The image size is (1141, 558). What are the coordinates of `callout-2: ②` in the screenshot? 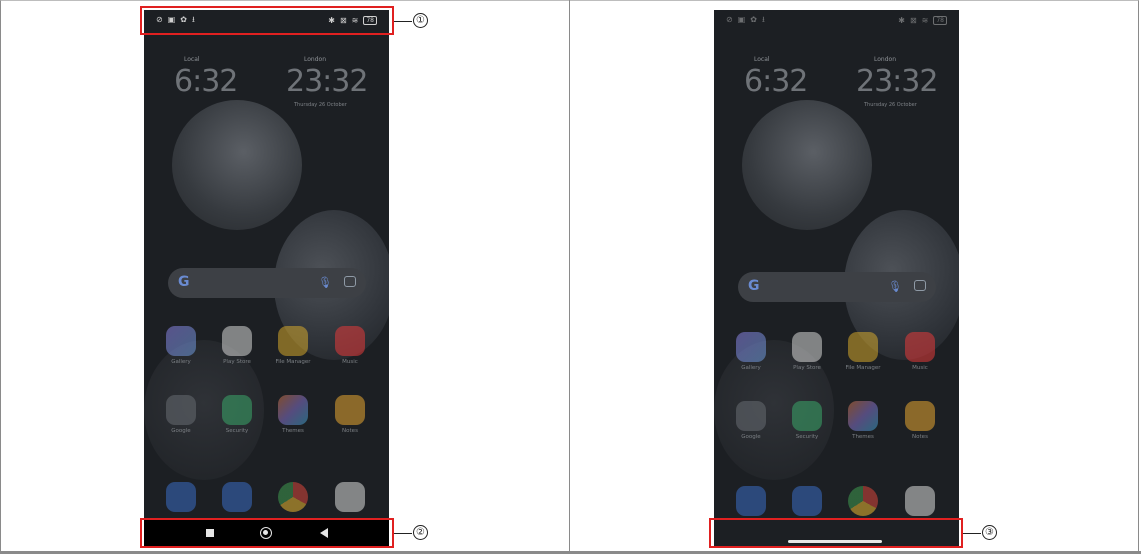 It's located at (420, 532).